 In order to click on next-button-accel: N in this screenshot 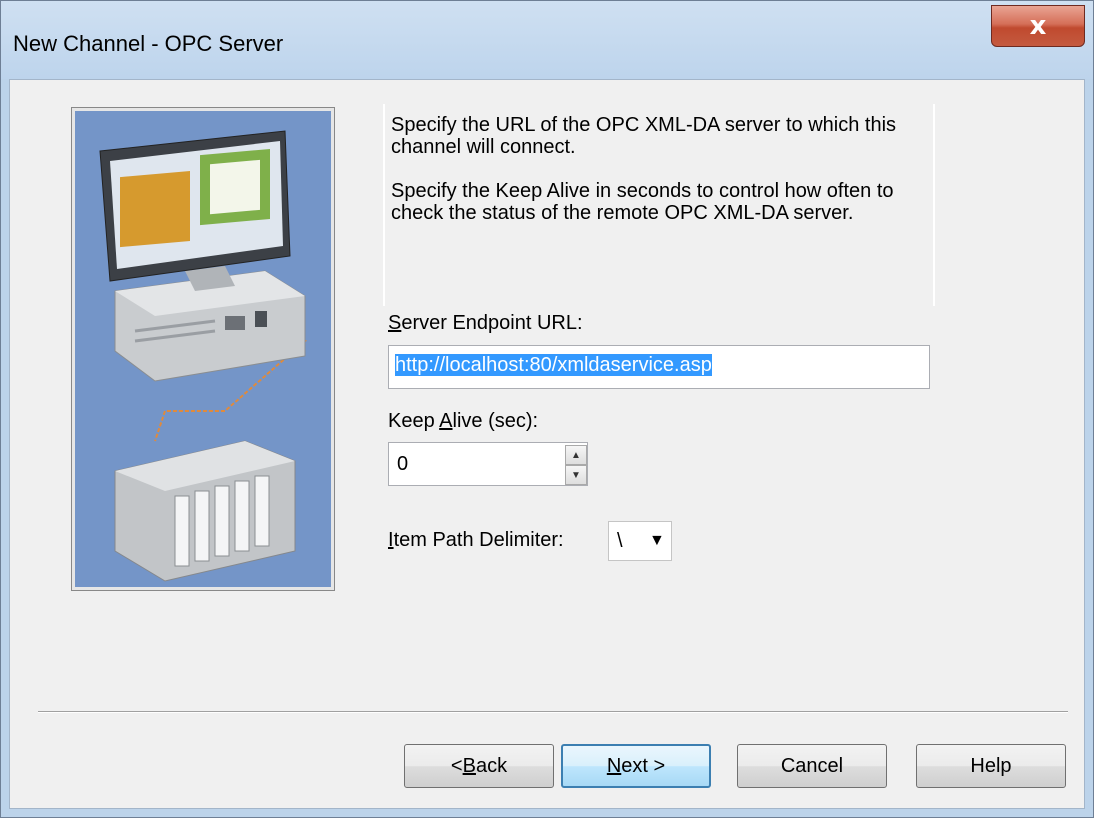, I will do `click(614, 765)`.